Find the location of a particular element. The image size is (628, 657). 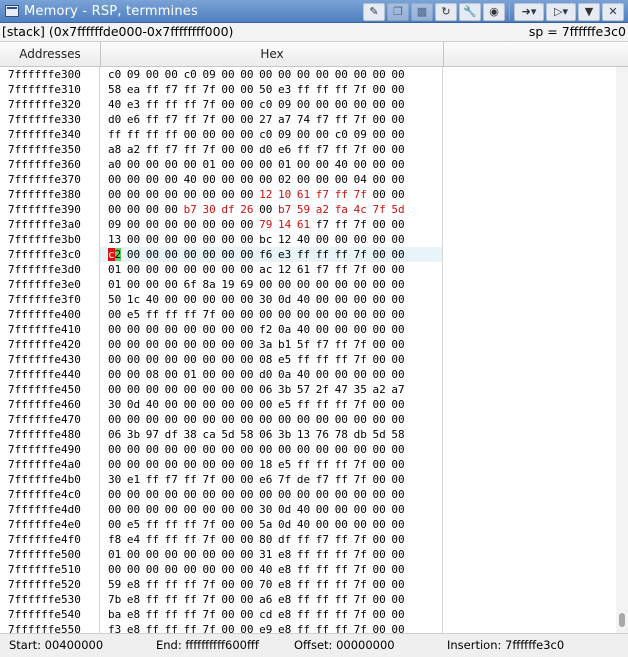

hex-row: 40 e3 ff ff ff 7f 00 00 c0 09 00 00 00 00 00 00 is located at coordinates (271, 104).